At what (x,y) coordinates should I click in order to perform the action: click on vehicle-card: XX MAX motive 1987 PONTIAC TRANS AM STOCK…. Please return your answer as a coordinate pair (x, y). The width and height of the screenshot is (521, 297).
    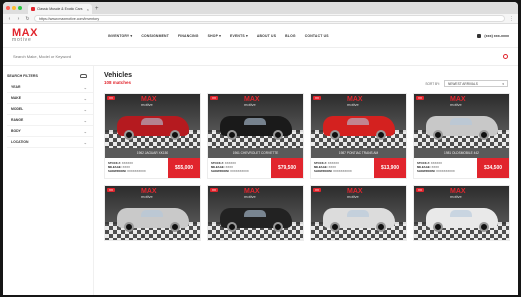
    Looking at the image, I should click on (358, 136).